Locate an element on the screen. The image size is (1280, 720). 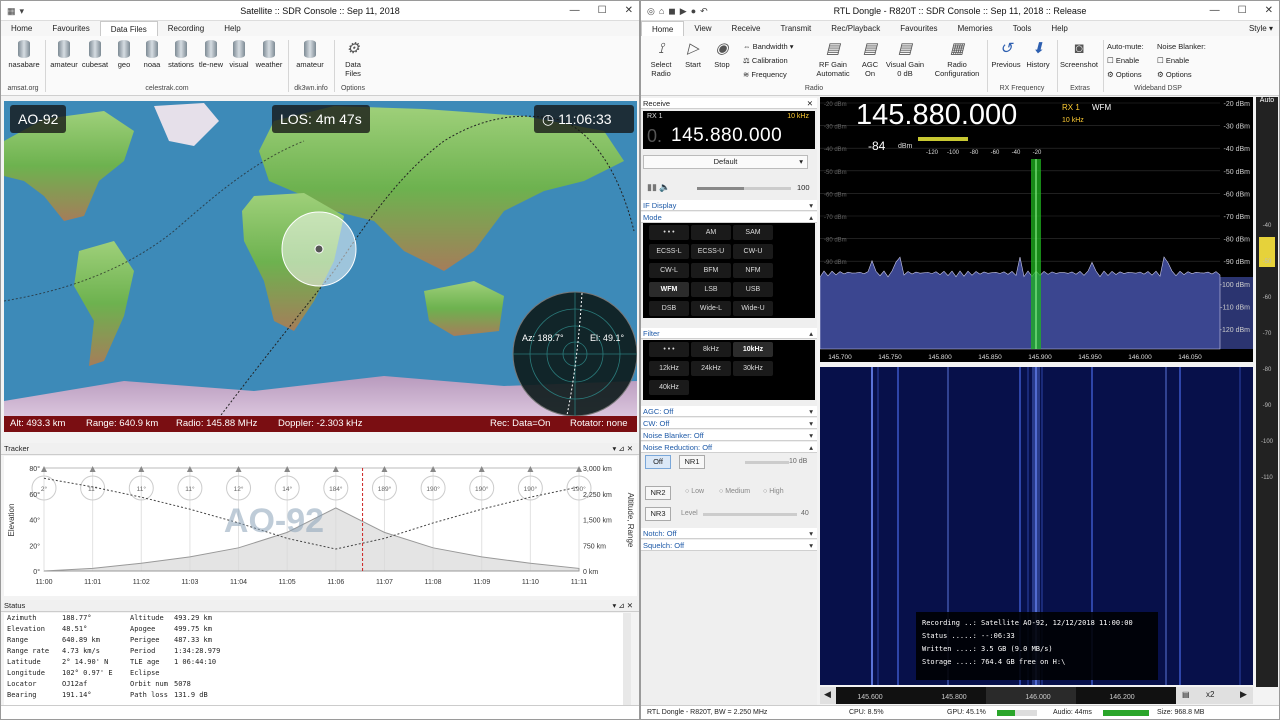
filter-button: 24kHz is located at coordinates (711, 368).